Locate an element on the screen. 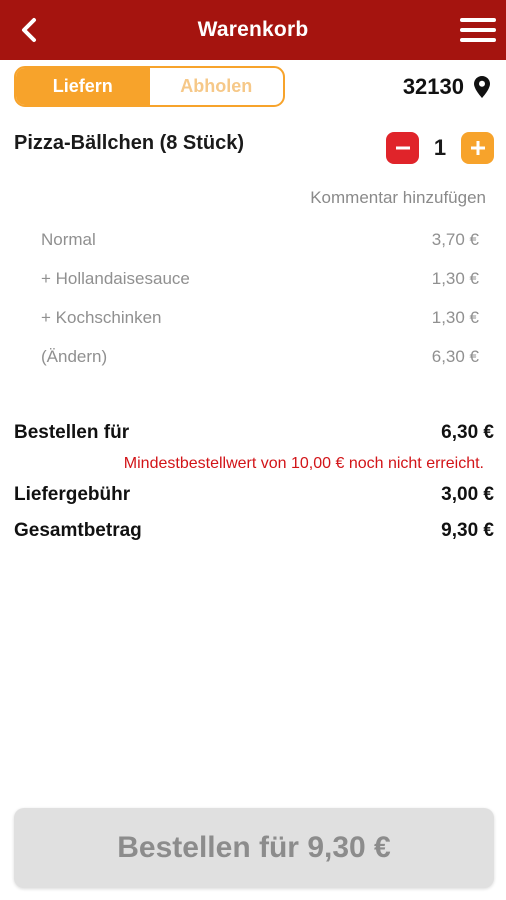 The image size is (506, 900). delivery-mode-toggle: Liefern Abholen is located at coordinates (149, 86).